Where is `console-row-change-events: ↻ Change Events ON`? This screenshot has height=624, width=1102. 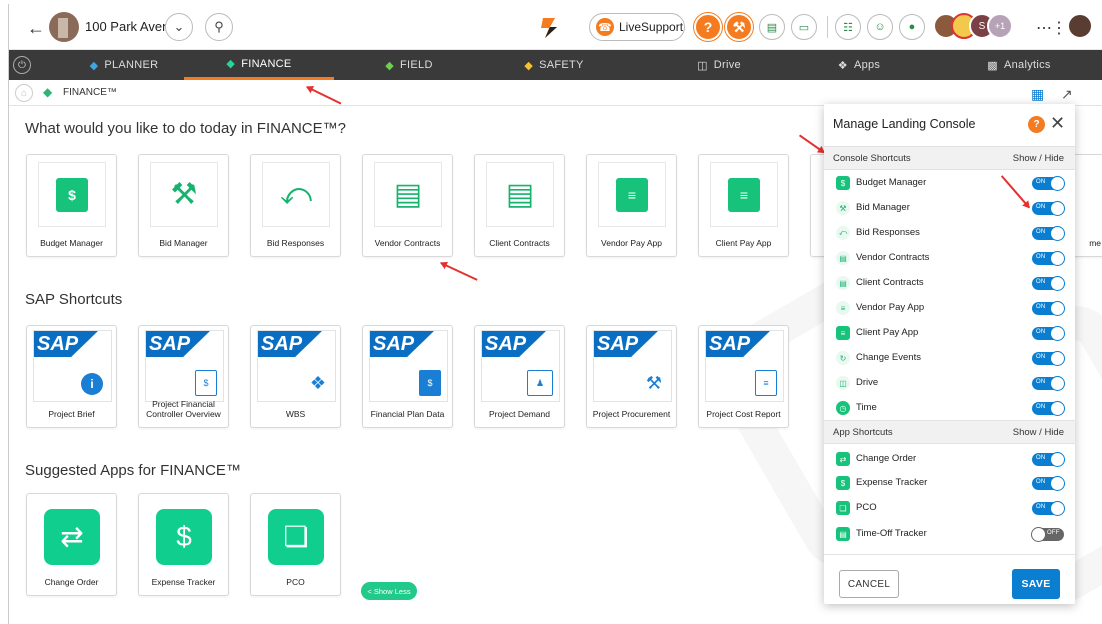
console-row-change-events: ↻ Change Events ON is located at coordinates (949, 358).